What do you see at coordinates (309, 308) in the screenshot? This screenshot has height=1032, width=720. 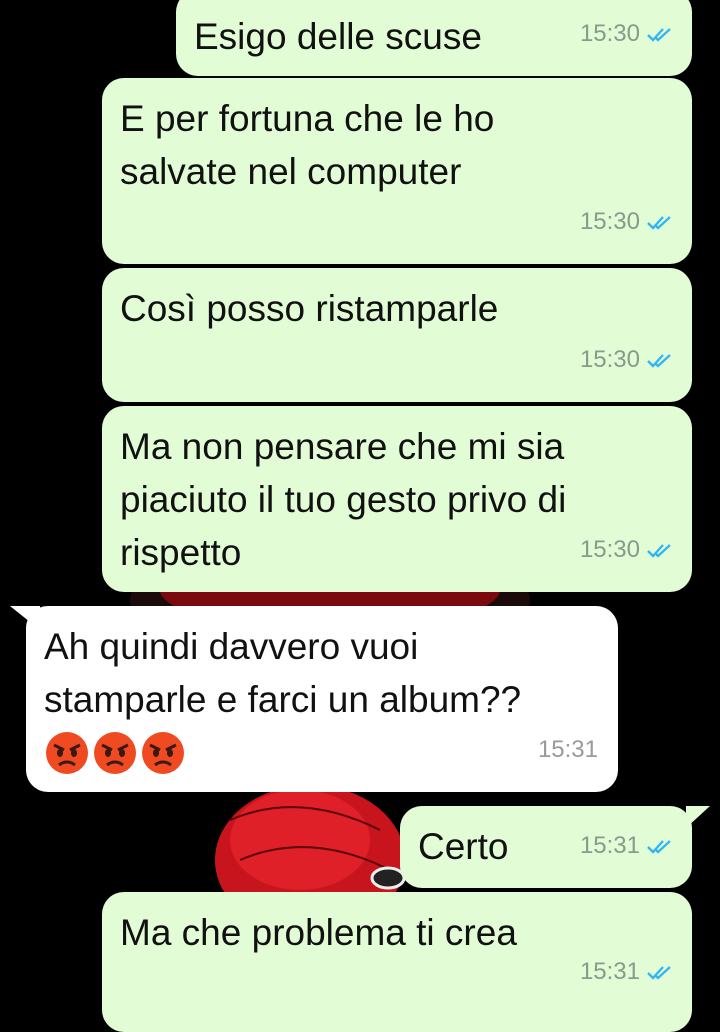 I see `message-text: Così posso ristamparle` at bounding box center [309, 308].